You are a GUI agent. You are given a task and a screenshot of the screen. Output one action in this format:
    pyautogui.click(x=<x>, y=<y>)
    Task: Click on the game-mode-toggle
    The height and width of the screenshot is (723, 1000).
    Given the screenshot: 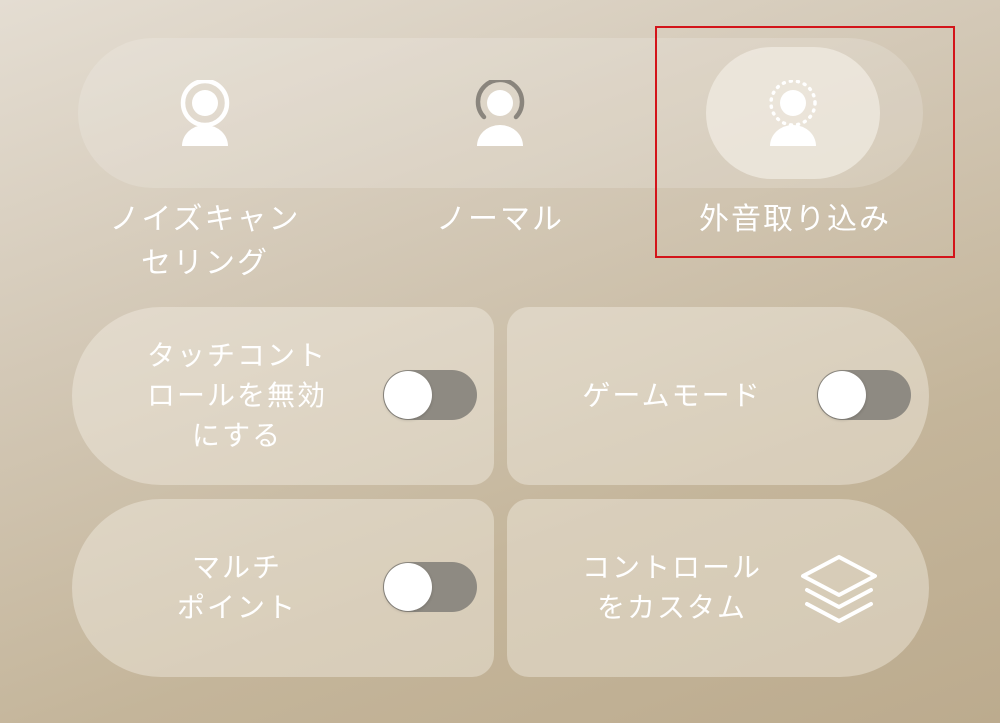 What is the action you would take?
    pyautogui.click(x=864, y=395)
    